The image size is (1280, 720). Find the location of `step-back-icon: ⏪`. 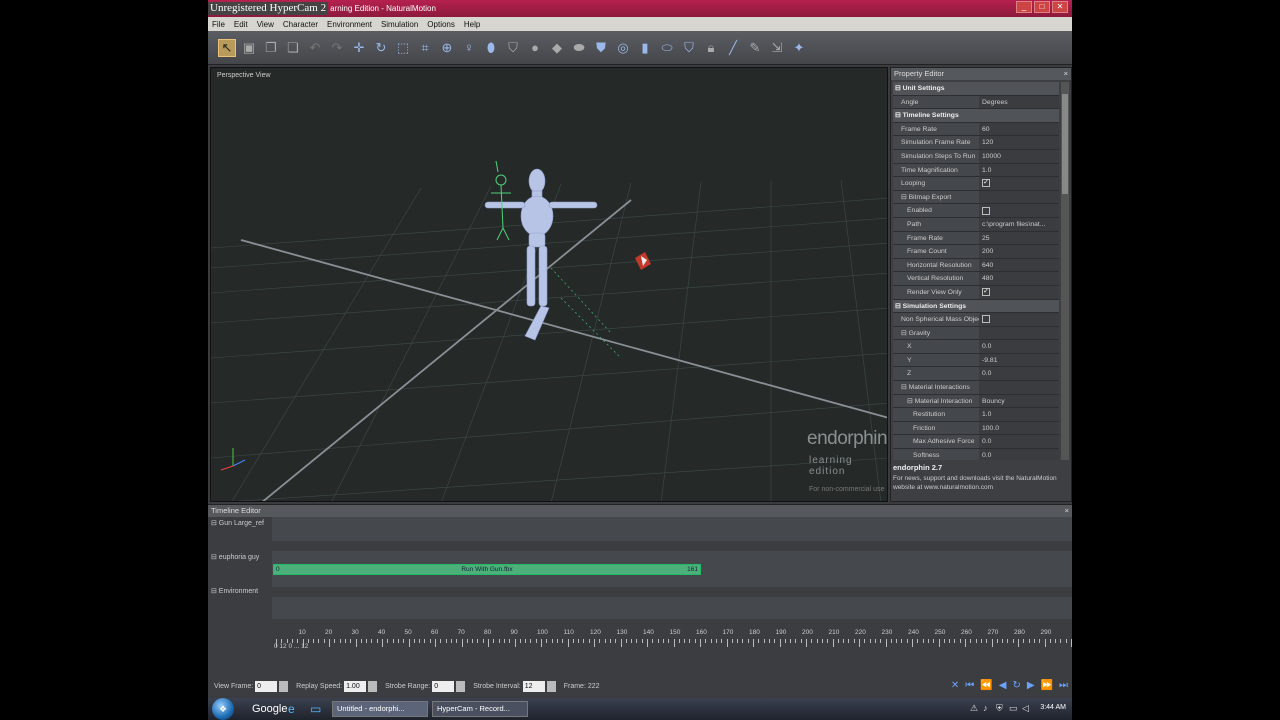

step-back-icon: ⏪ is located at coordinates (986, 685).